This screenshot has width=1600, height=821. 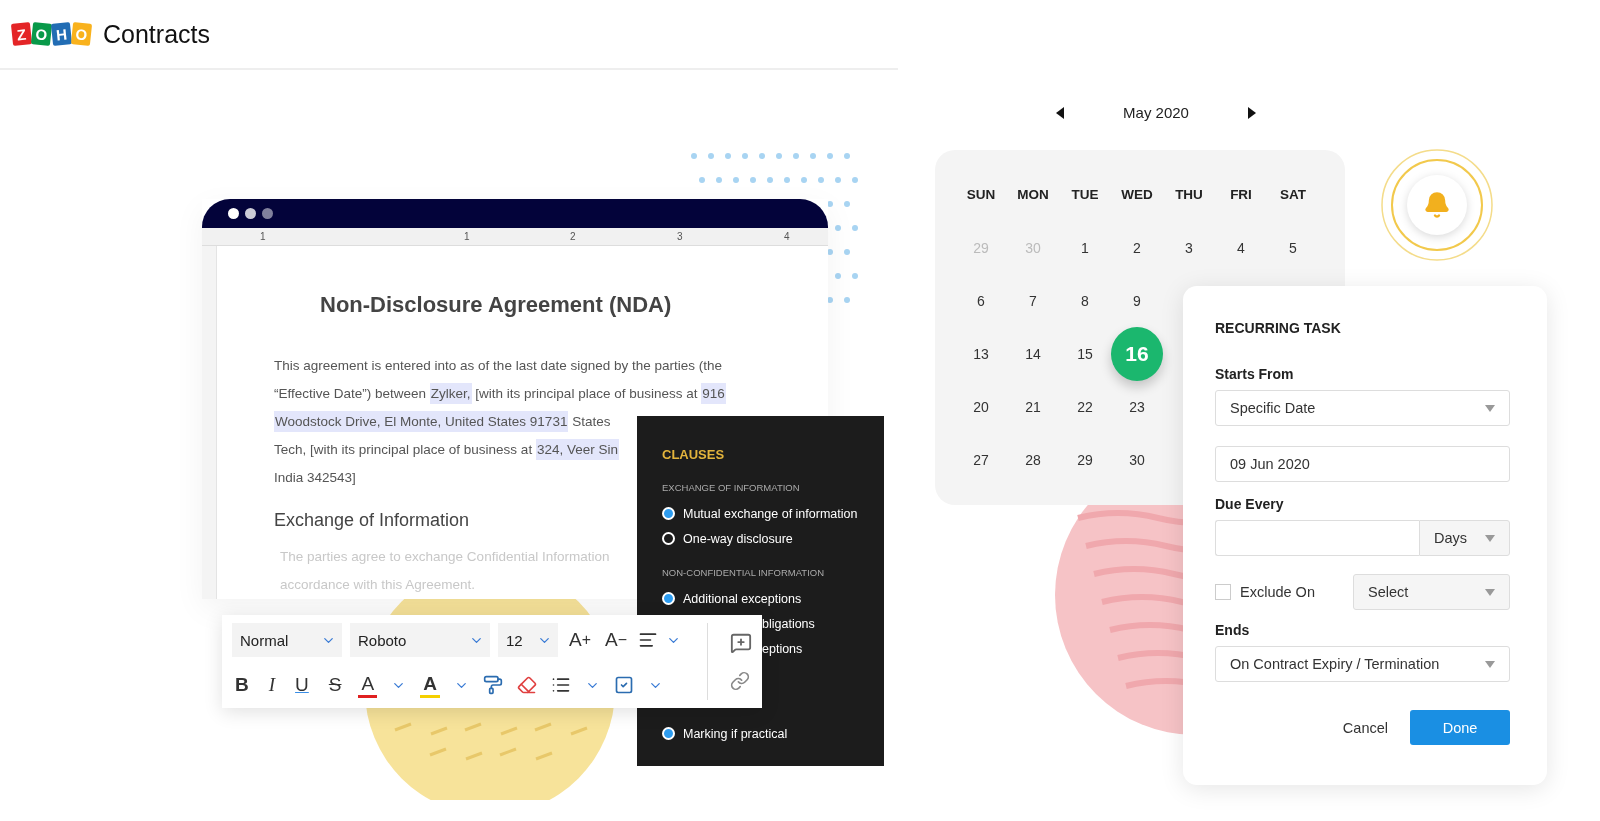 I want to click on comment-add-icon, so click(x=741, y=642).